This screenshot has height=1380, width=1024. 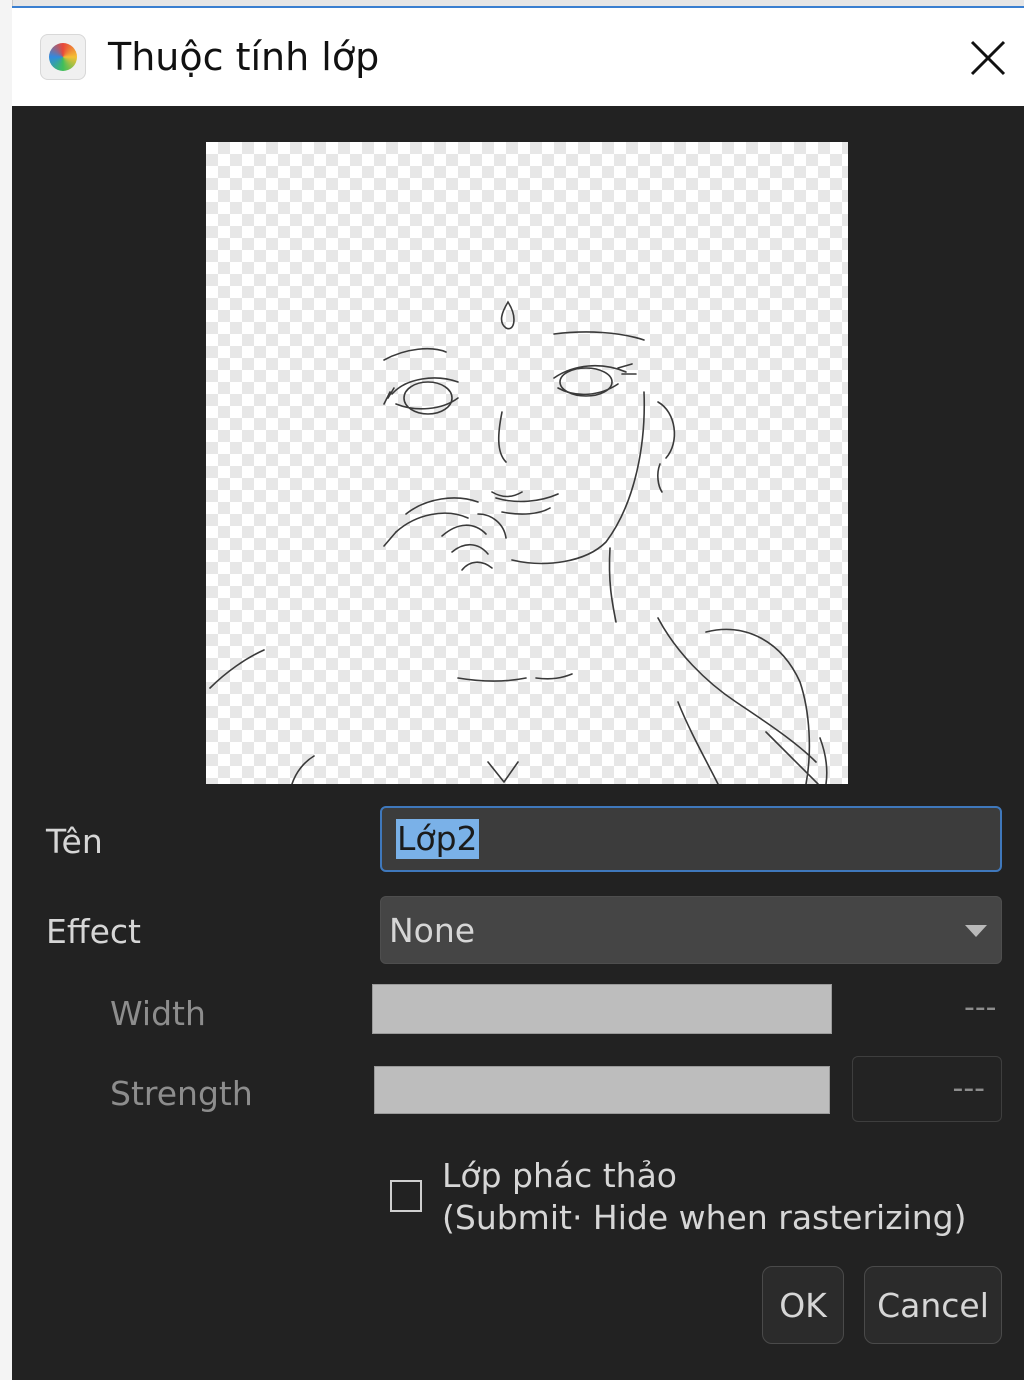 I want to click on name-label: Tên, so click(x=74, y=841).